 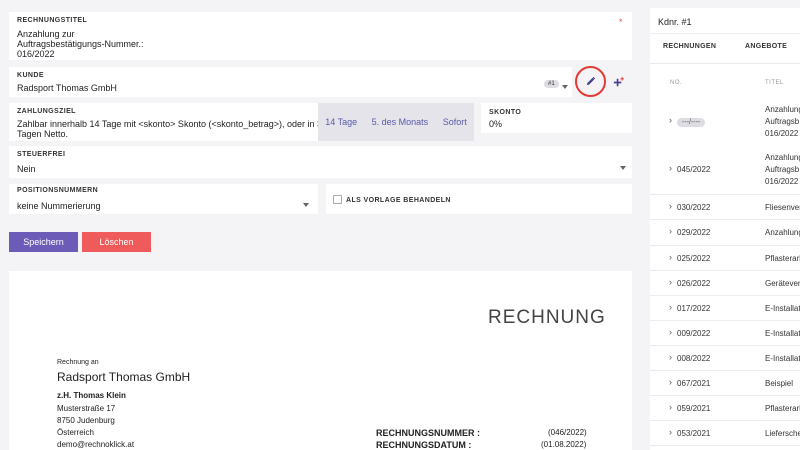 I want to click on tab-rechnungen: RECHNUNGEN, so click(x=689, y=46).